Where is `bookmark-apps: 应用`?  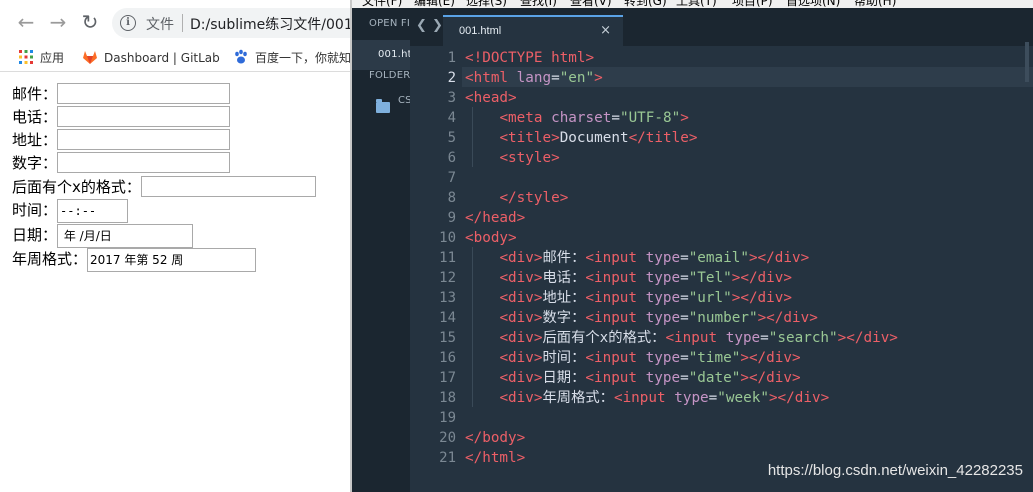 bookmark-apps: 应用 is located at coordinates (41, 58).